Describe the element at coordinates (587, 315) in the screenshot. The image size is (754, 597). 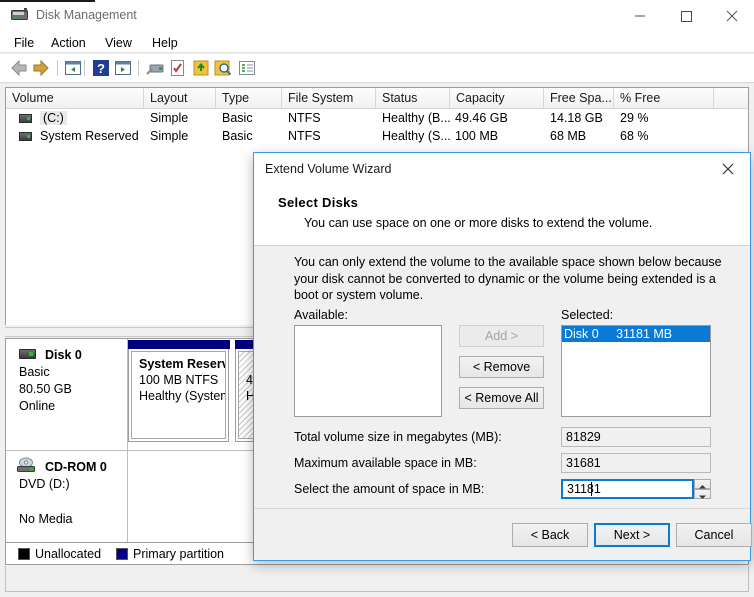
I see `selected-label: Selected:` at that location.